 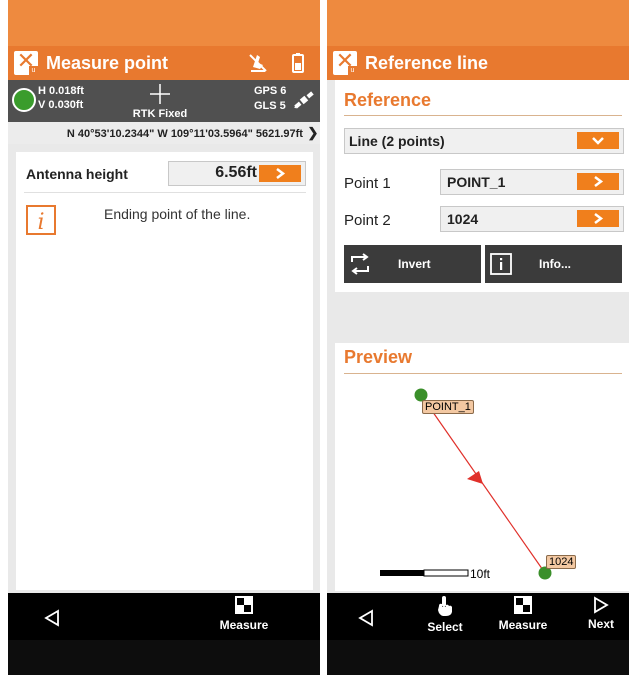 What do you see at coordinates (600, 624) in the screenshot?
I see `next-label: Next` at bounding box center [600, 624].